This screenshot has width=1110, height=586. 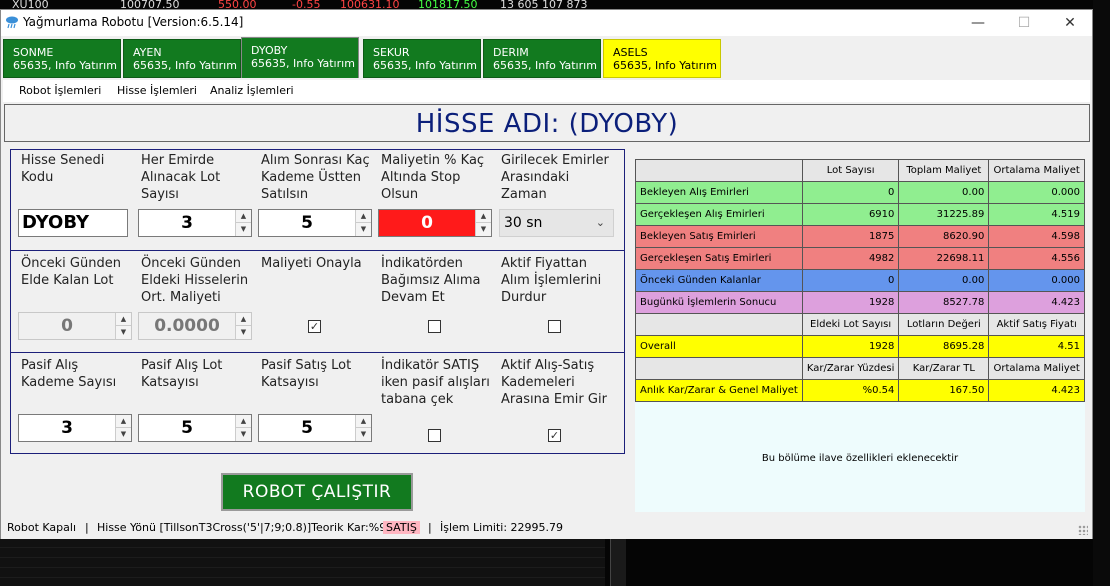 What do you see at coordinates (391, 52) in the screenshot?
I see `tab-name: SEKUR` at bounding box center [391, 52].